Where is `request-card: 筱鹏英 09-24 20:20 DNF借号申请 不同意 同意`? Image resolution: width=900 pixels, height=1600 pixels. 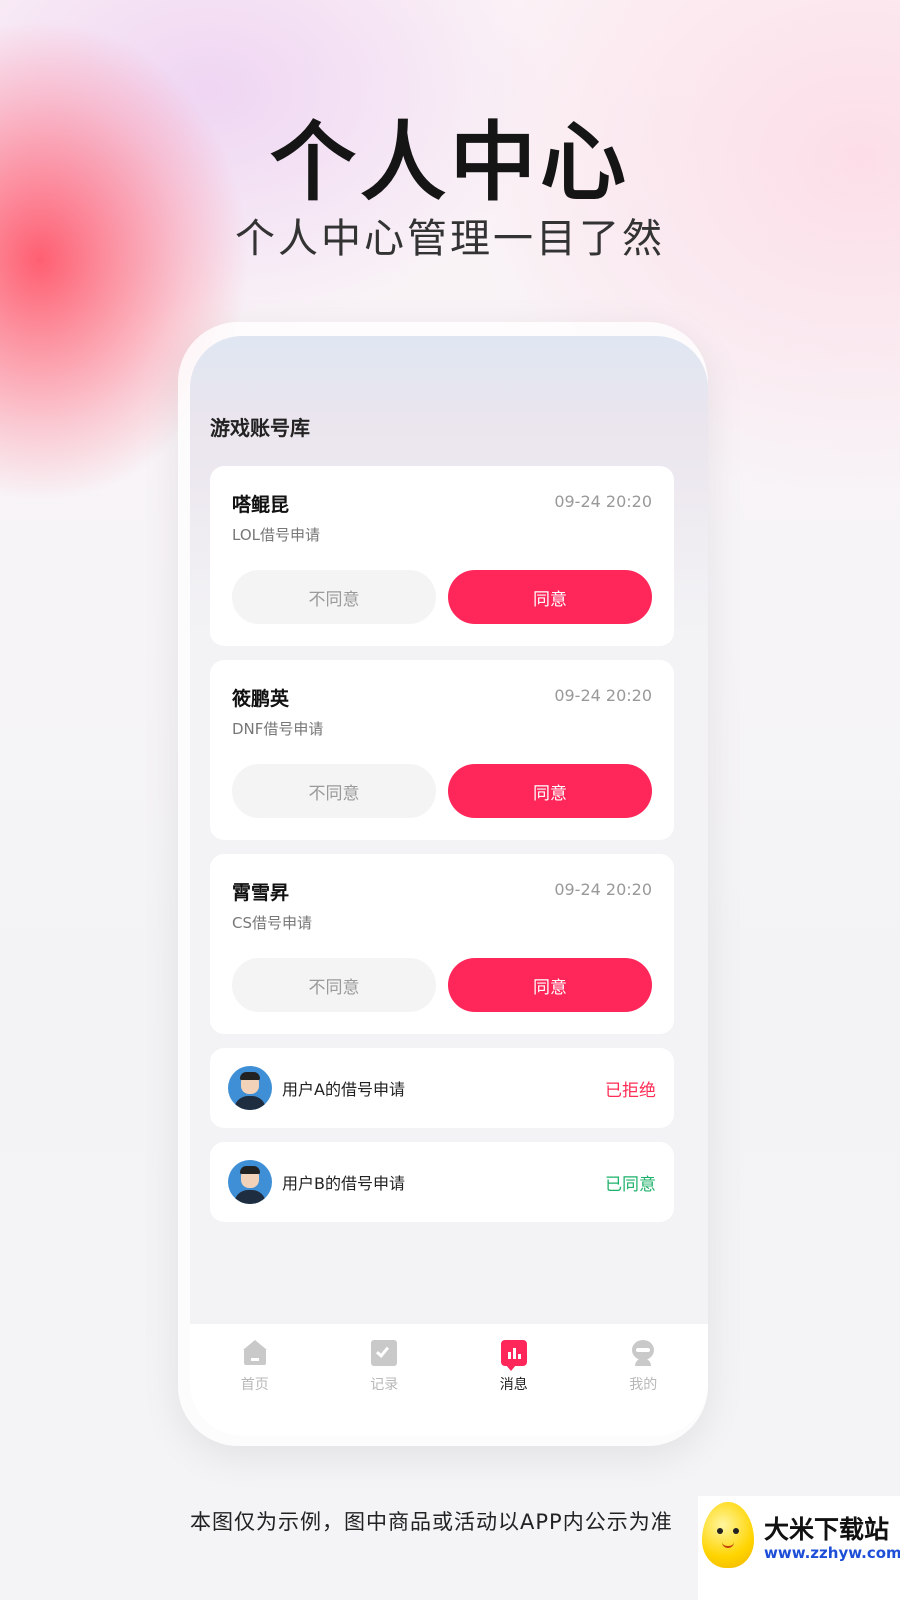
request-card: 筱鹏英 09-24 20:20 DNF借号申请 不同意 同意 is located at coordinates (442, 750).